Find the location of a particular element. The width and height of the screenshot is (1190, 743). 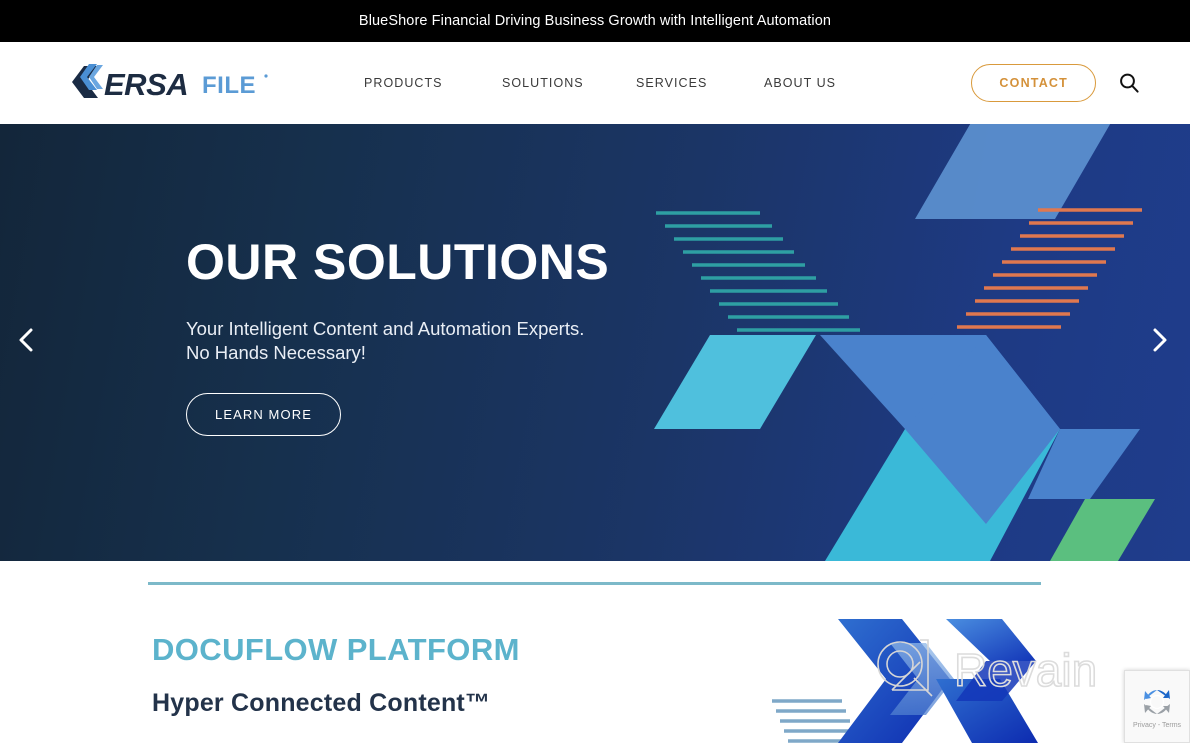

contact-button: CONTACT is located at coordinates (1033, 83).